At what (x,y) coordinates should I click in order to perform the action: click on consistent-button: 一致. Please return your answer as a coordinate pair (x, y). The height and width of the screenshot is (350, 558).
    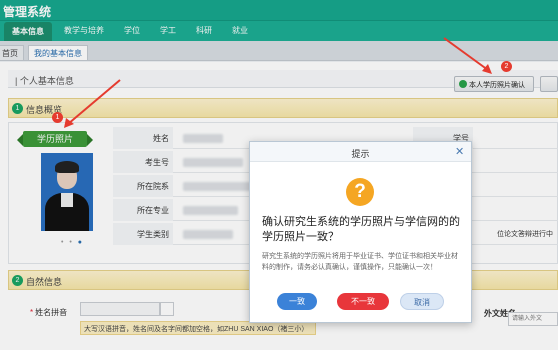
    Looking at the image, I should click on (297, 301).